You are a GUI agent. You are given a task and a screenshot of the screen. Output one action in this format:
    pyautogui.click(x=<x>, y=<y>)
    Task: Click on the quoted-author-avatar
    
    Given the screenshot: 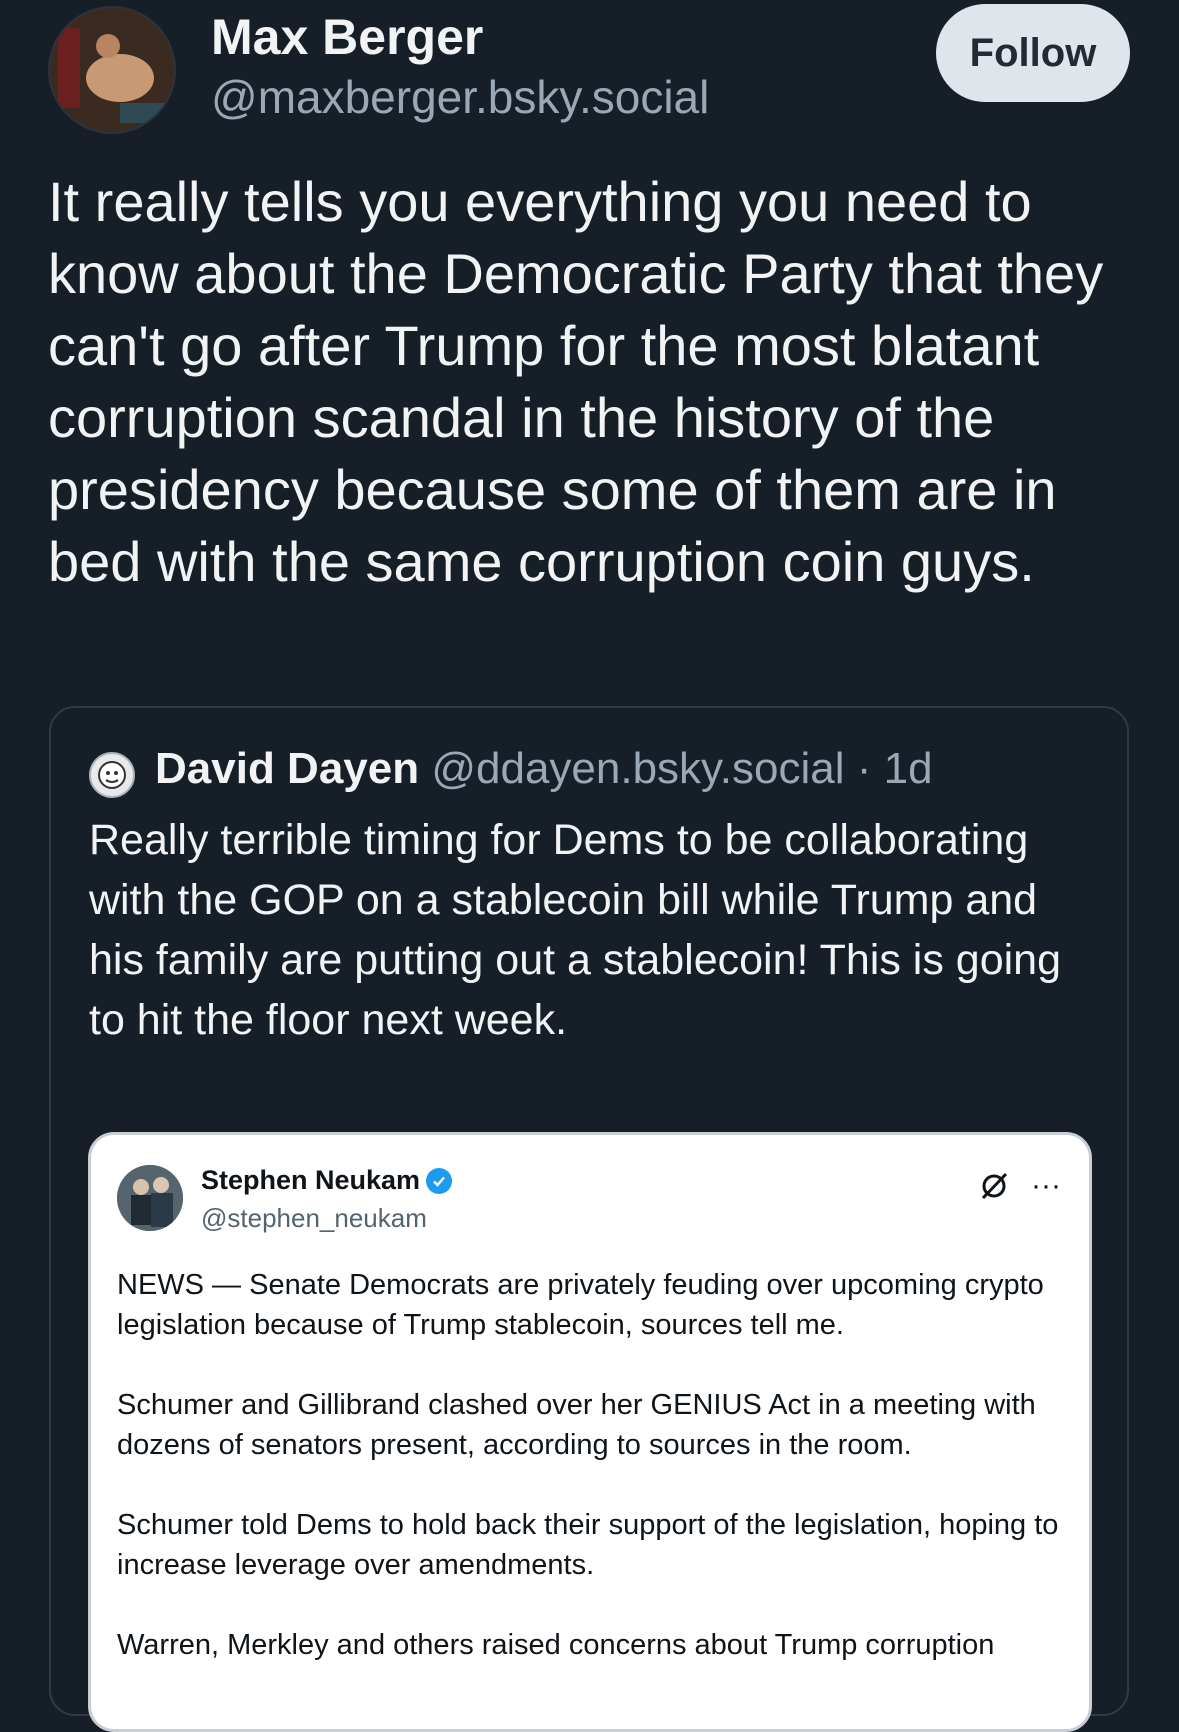 What is the action you would take?
    pyautogui.click(x=112, y=775)
    